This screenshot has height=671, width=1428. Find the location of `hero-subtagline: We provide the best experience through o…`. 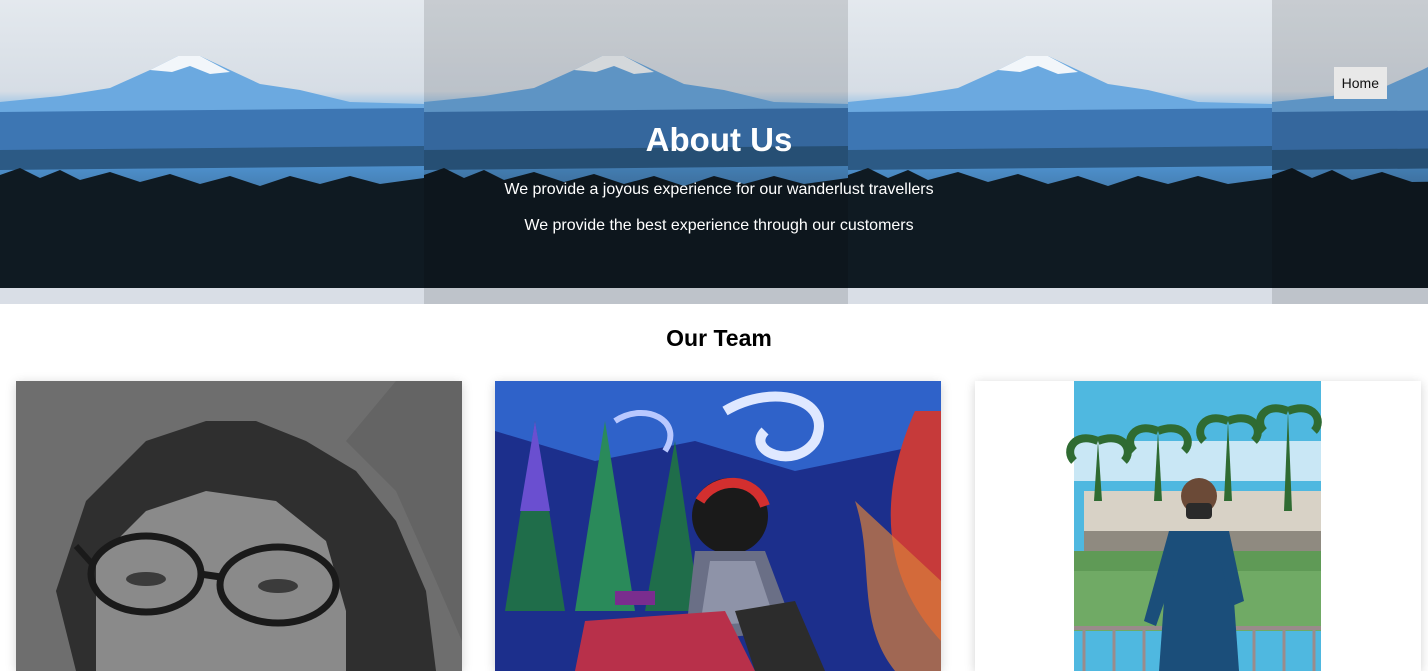

hero-subtagline: We provide the best experience through o… is located at coordinates (719, 225).